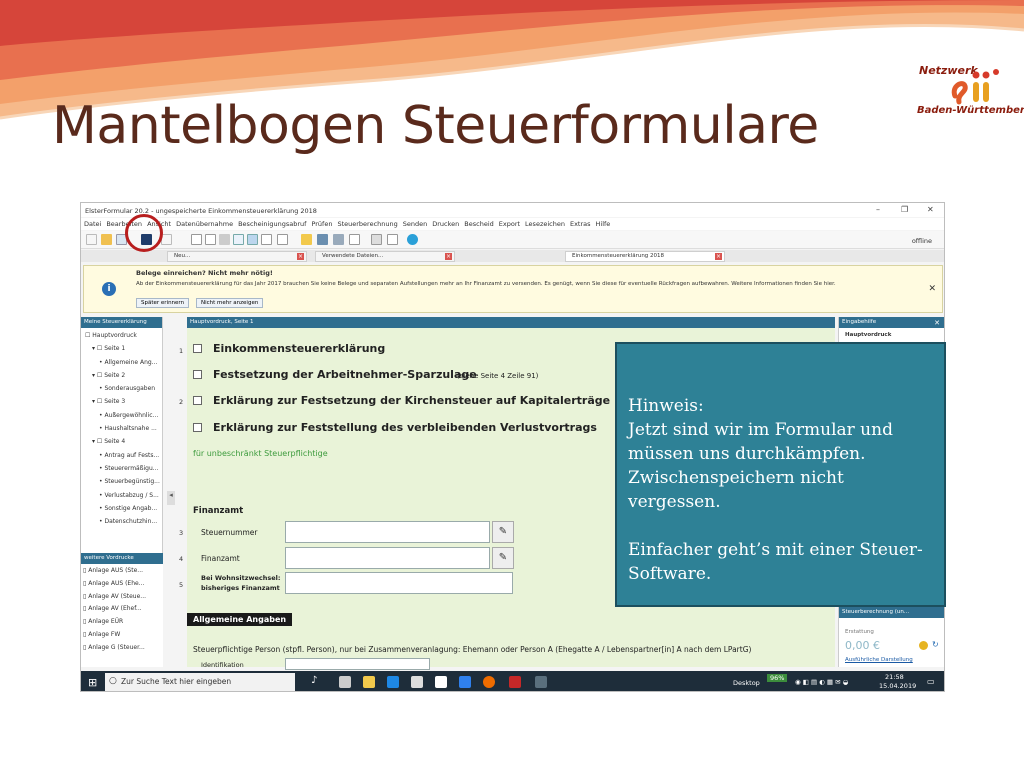 The image size is (1024, 768). I want to click on remind-later-button: Später erinnern, so click(163, 303).